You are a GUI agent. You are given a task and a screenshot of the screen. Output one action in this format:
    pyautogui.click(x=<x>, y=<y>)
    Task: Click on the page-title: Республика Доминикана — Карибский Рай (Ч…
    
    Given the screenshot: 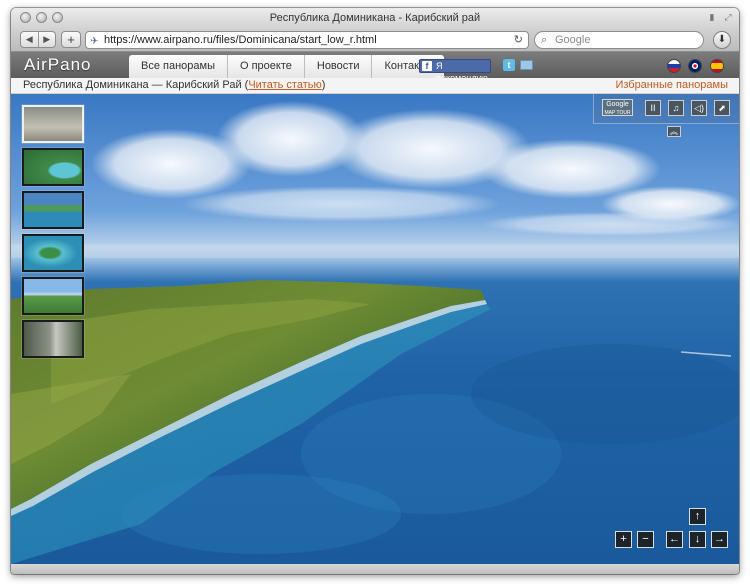 What is the action you would take?
    pyautogui.click(x=174, y=85)
    